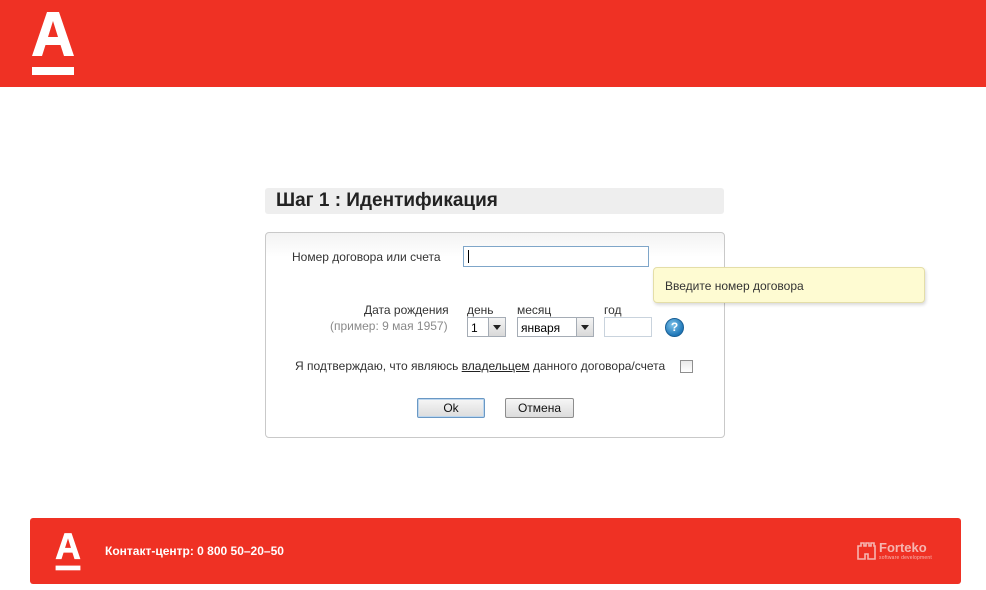 The width and height of the screenshot is (986, 590). What do you see at coordinates (556, 256) in the screenshot?
I see `contract-number-input` at bounding box center [556, 256].